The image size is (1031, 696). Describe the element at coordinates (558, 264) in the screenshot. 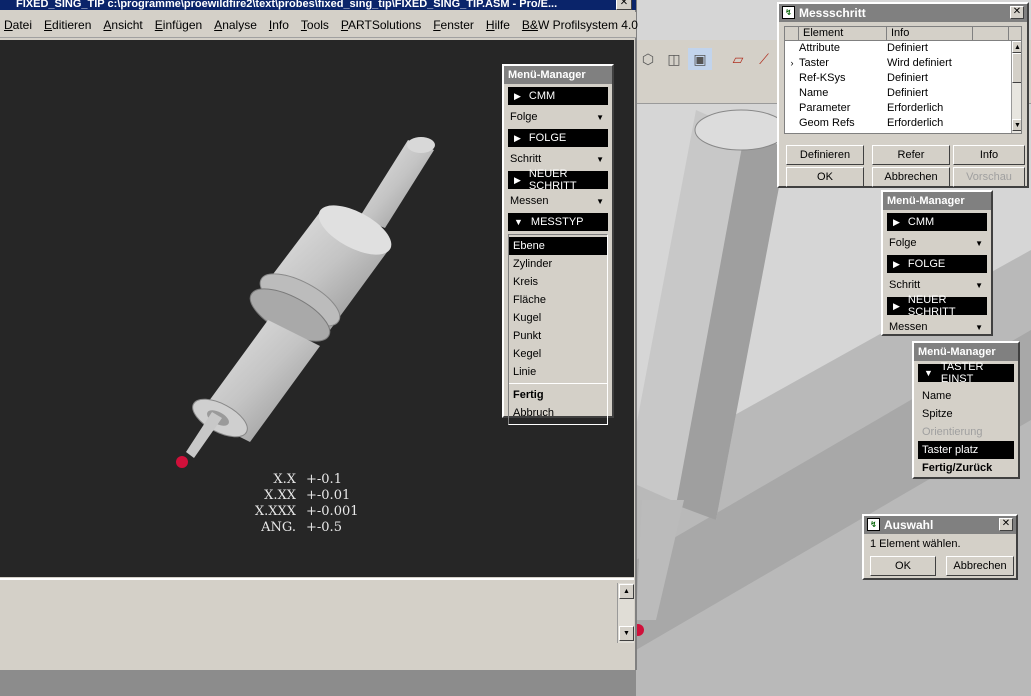

I see `list-item-zylinder: Zylinder` at that location.